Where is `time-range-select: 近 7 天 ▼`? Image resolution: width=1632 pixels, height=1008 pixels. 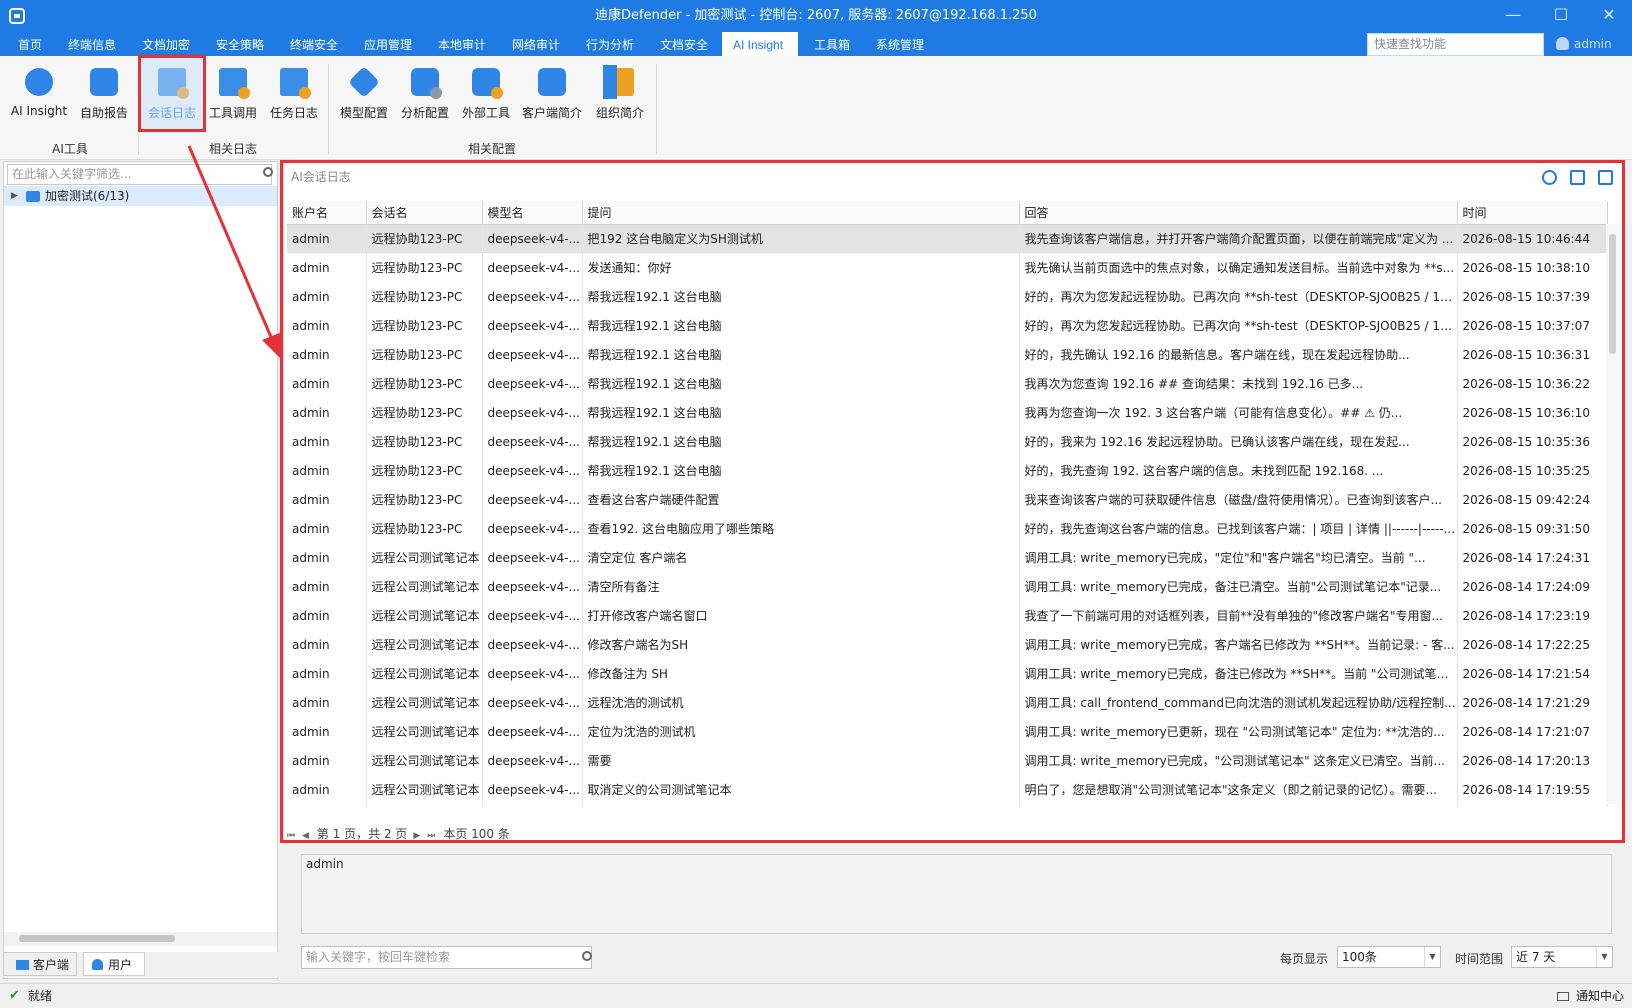
time-range-select: 近 7 天 ▼ is located at coordinates (1562, 957).